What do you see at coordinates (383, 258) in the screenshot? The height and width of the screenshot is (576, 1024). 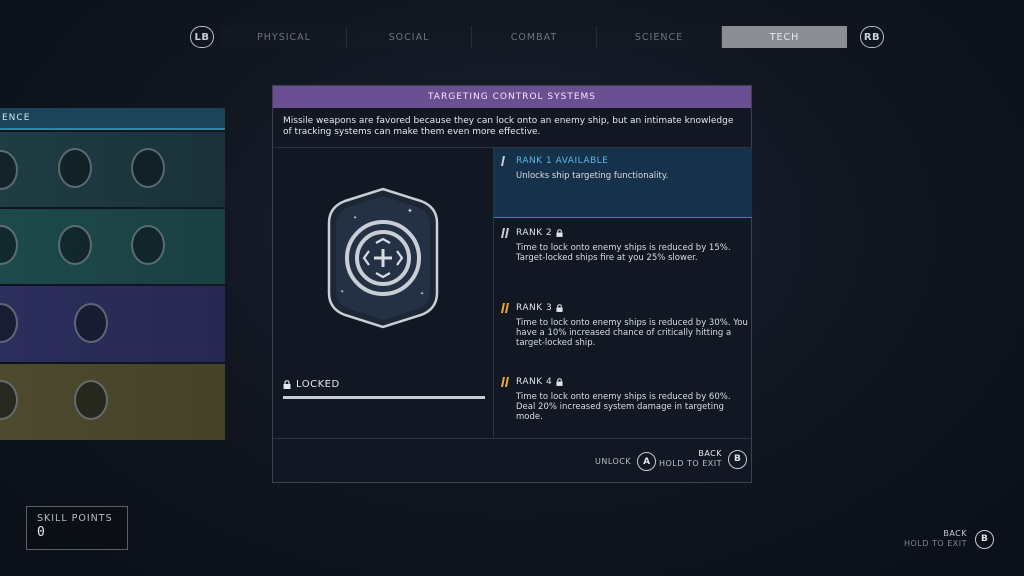 I see `targeting-badge-icon: ✦ ✦ ✦ ✦` at bounding box center [383, 258].